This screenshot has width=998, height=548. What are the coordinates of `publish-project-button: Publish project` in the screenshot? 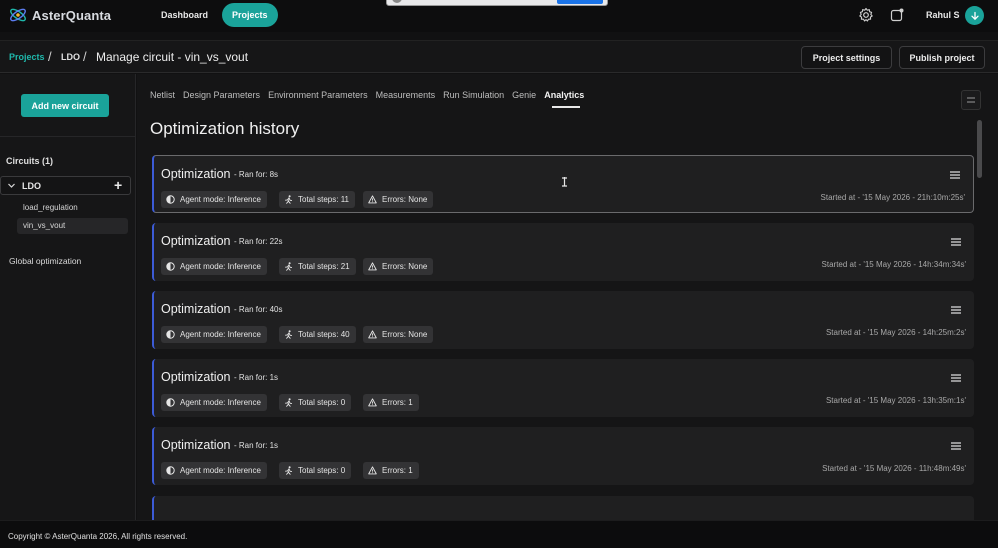 It's located at (942, 57).